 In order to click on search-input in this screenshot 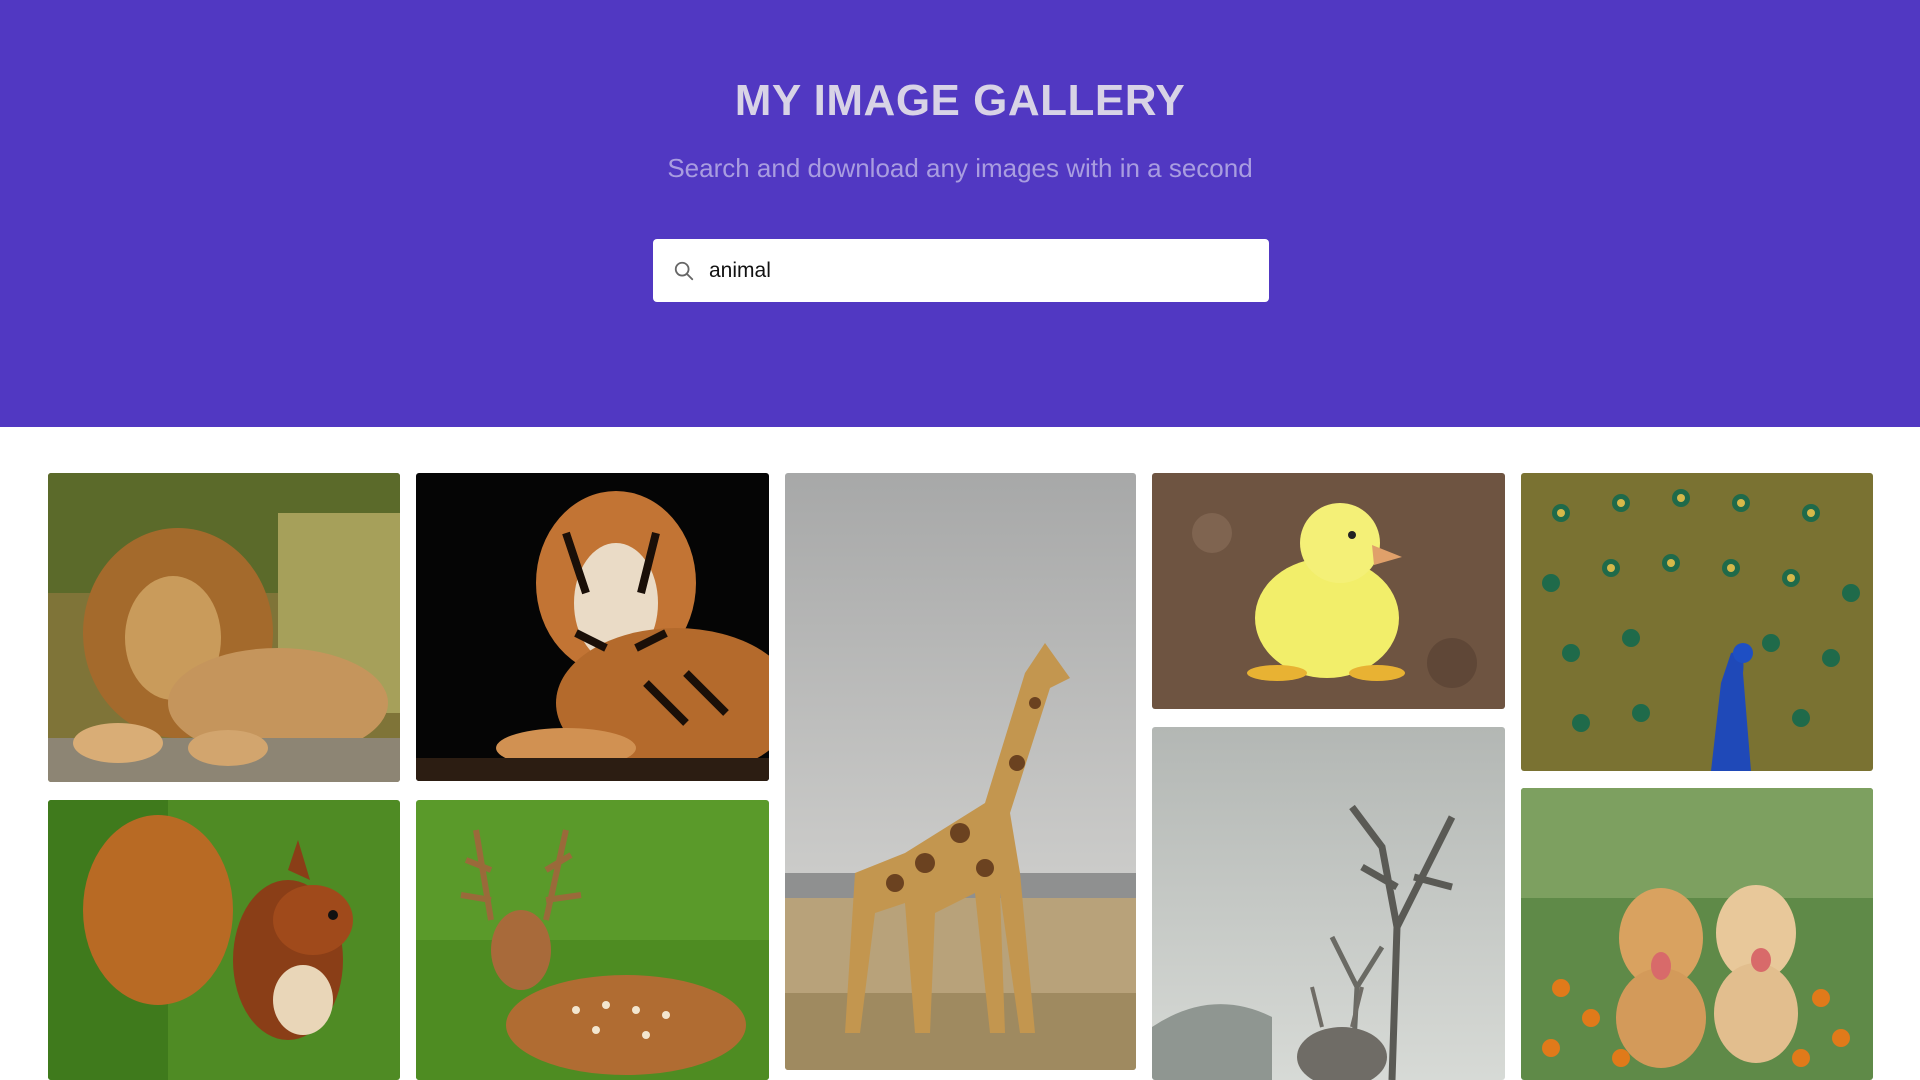, I will do `click(969, 270)`.